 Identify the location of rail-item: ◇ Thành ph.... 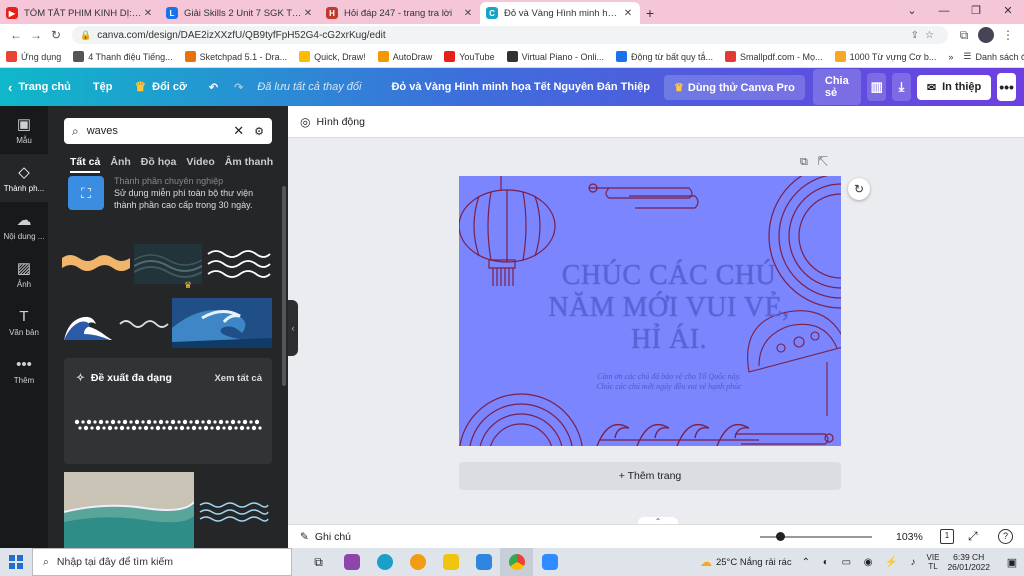
(24, 178).